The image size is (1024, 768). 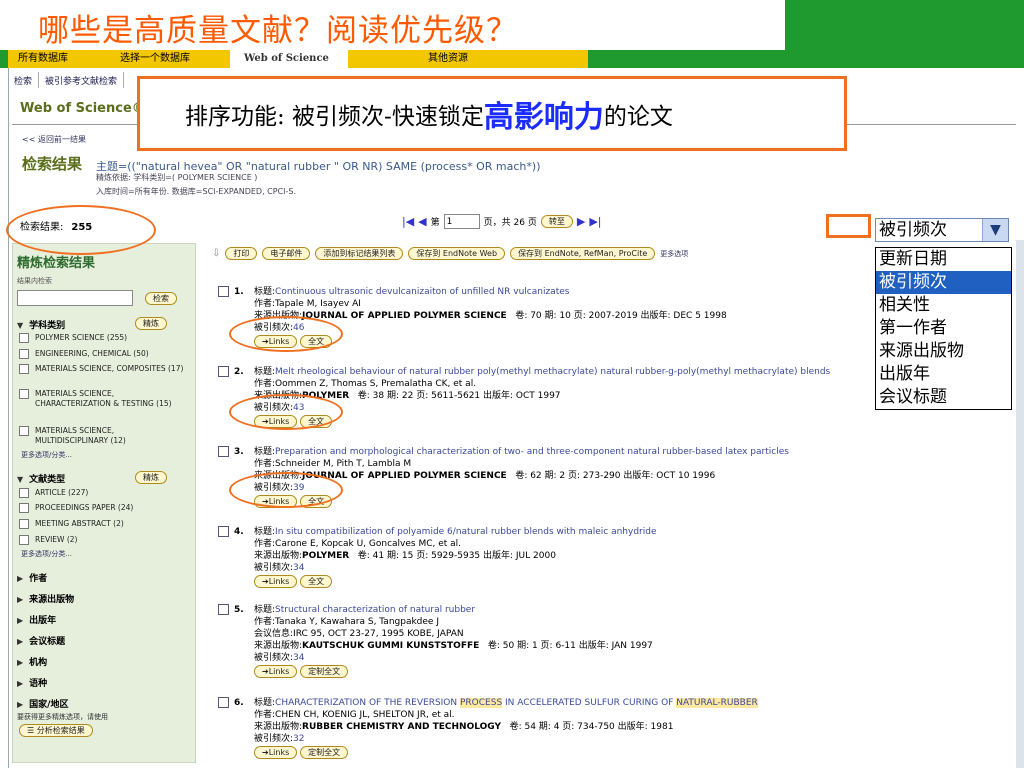 I want to click on subnav-search: 检索, so click(x=24, y=80).